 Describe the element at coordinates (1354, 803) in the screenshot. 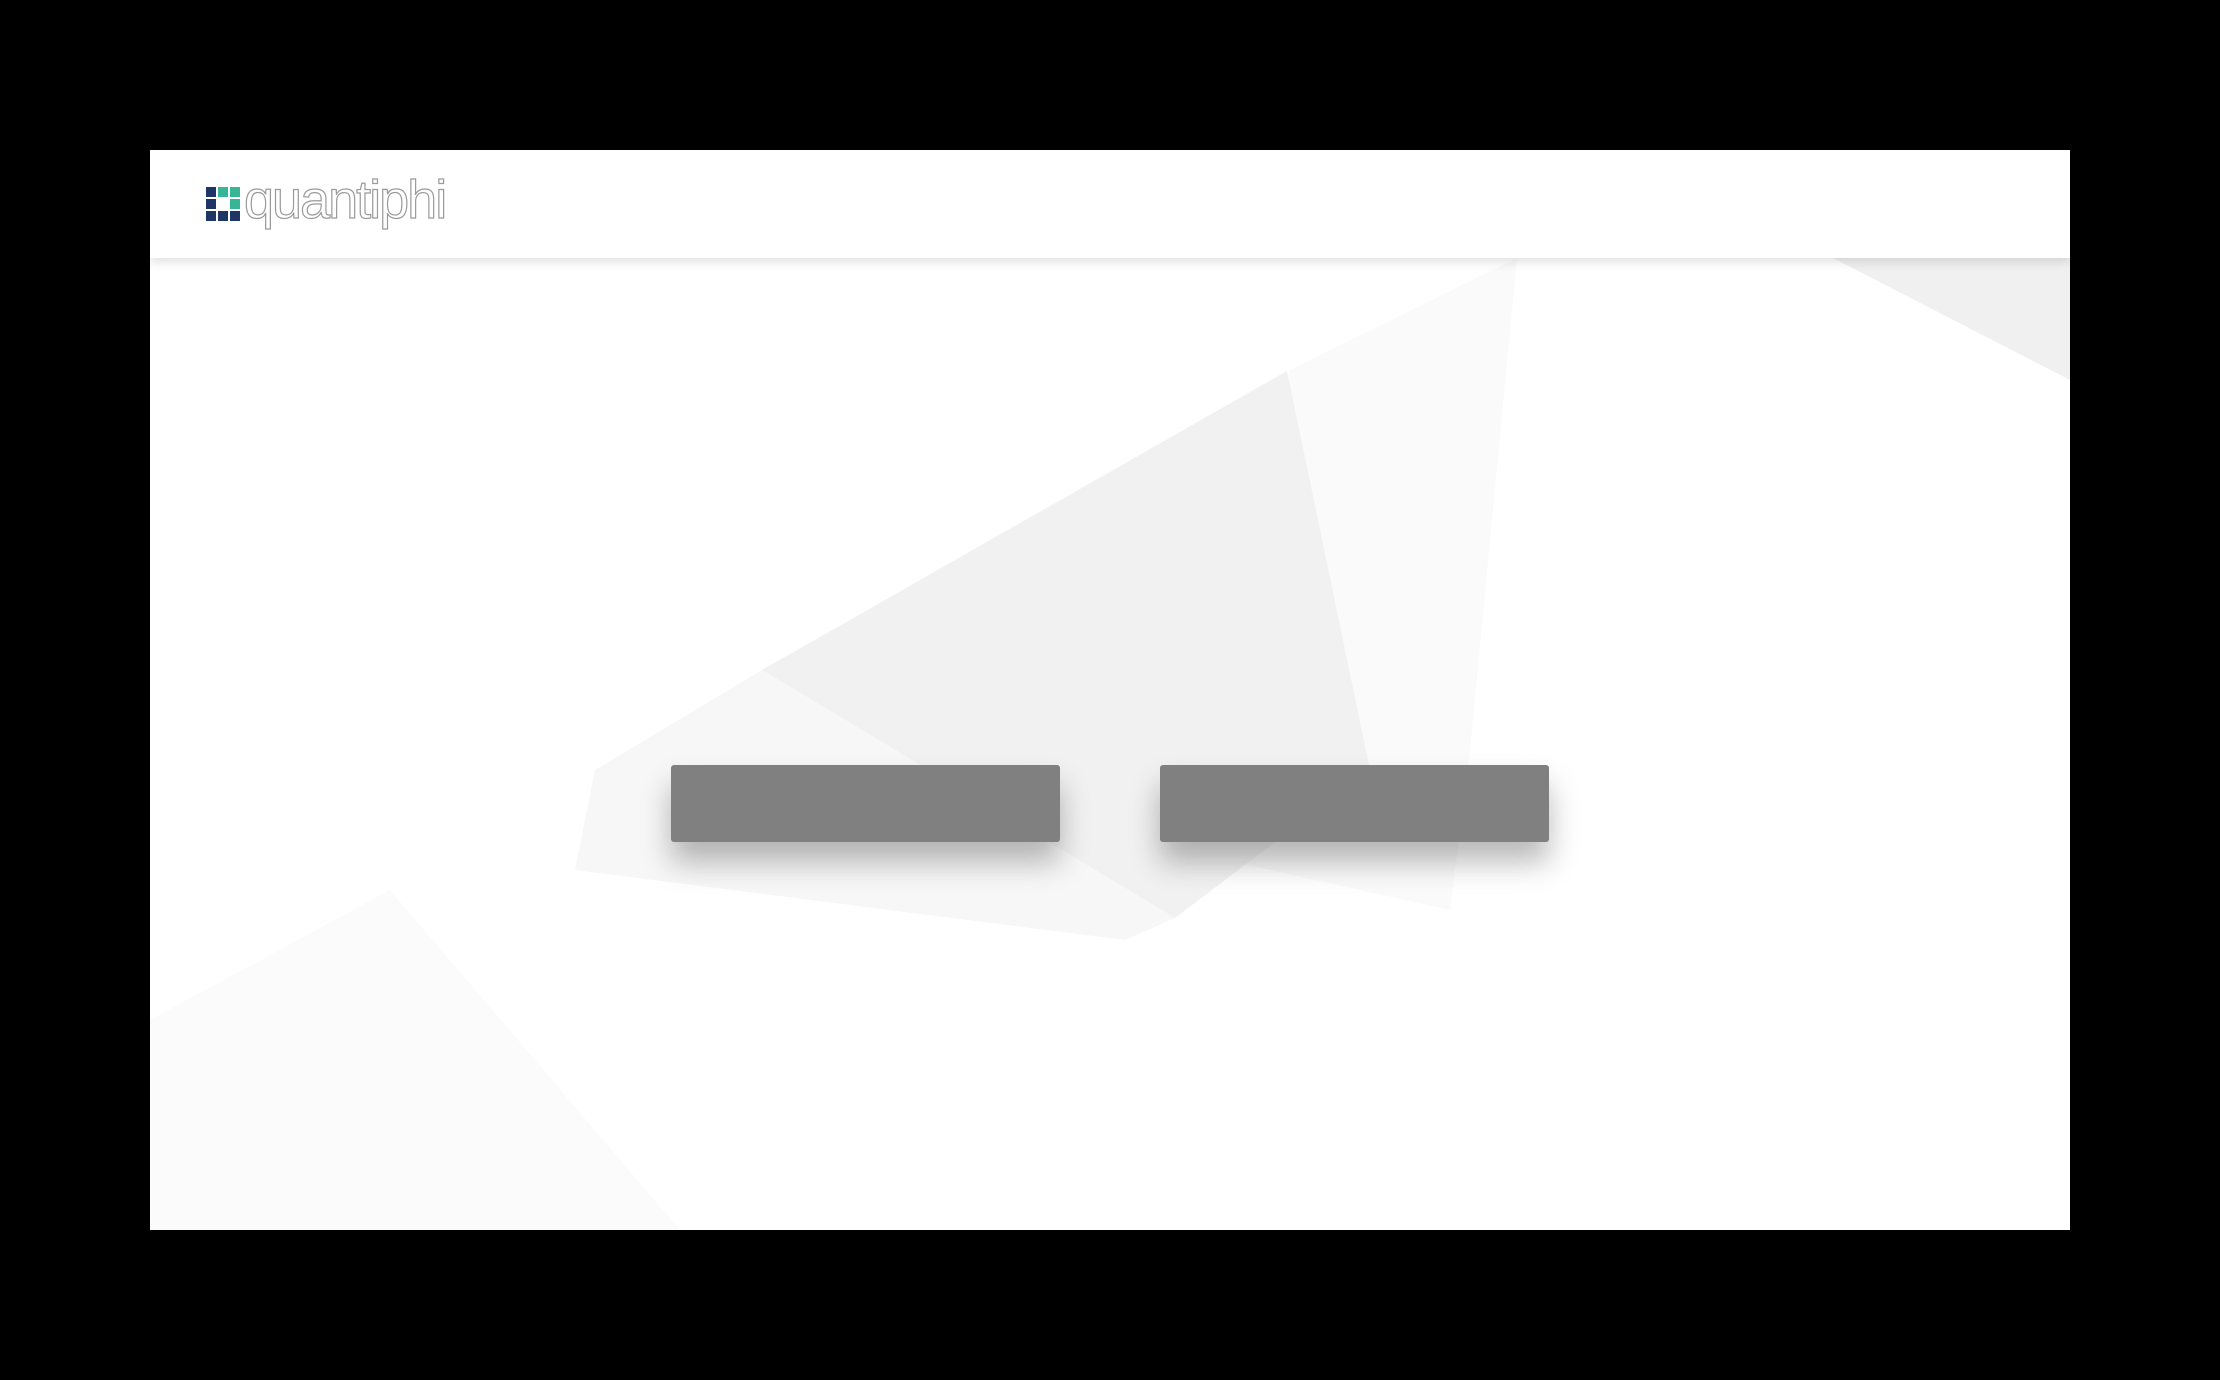

I see `primary-action-button-right` at that location.